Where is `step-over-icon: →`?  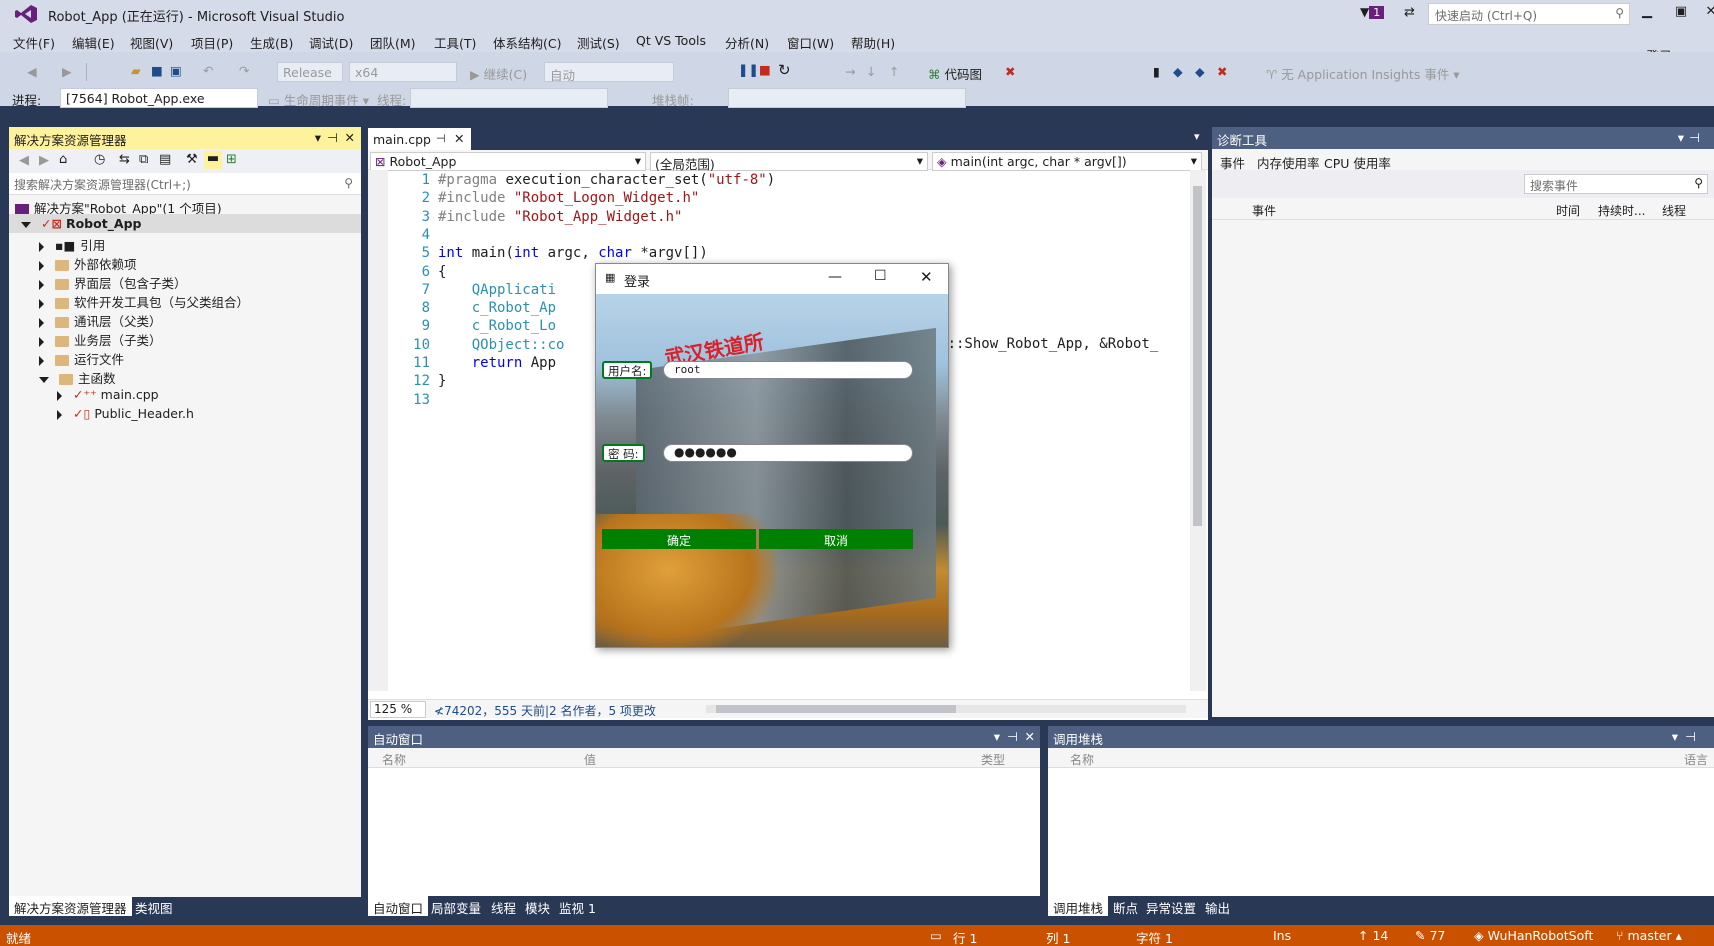 step-over-icon: → is located at coordinates (850, 71).